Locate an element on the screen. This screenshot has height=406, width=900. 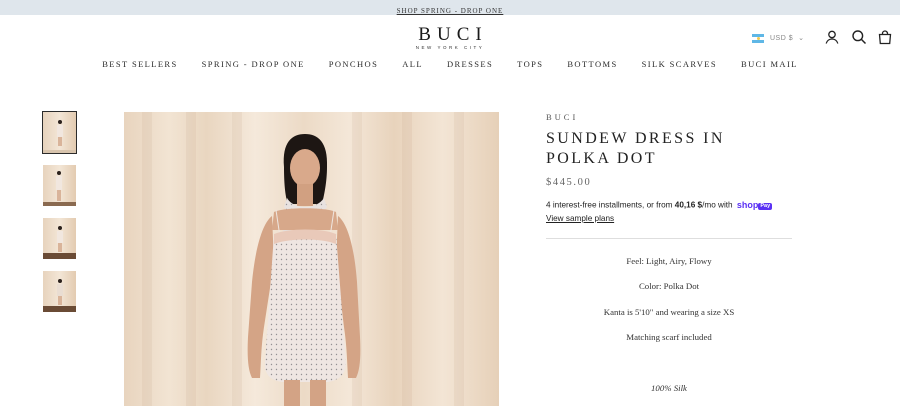
product-title: SUNDEW DRESS IN POLKA DOT is located at coordinates (635, 148).